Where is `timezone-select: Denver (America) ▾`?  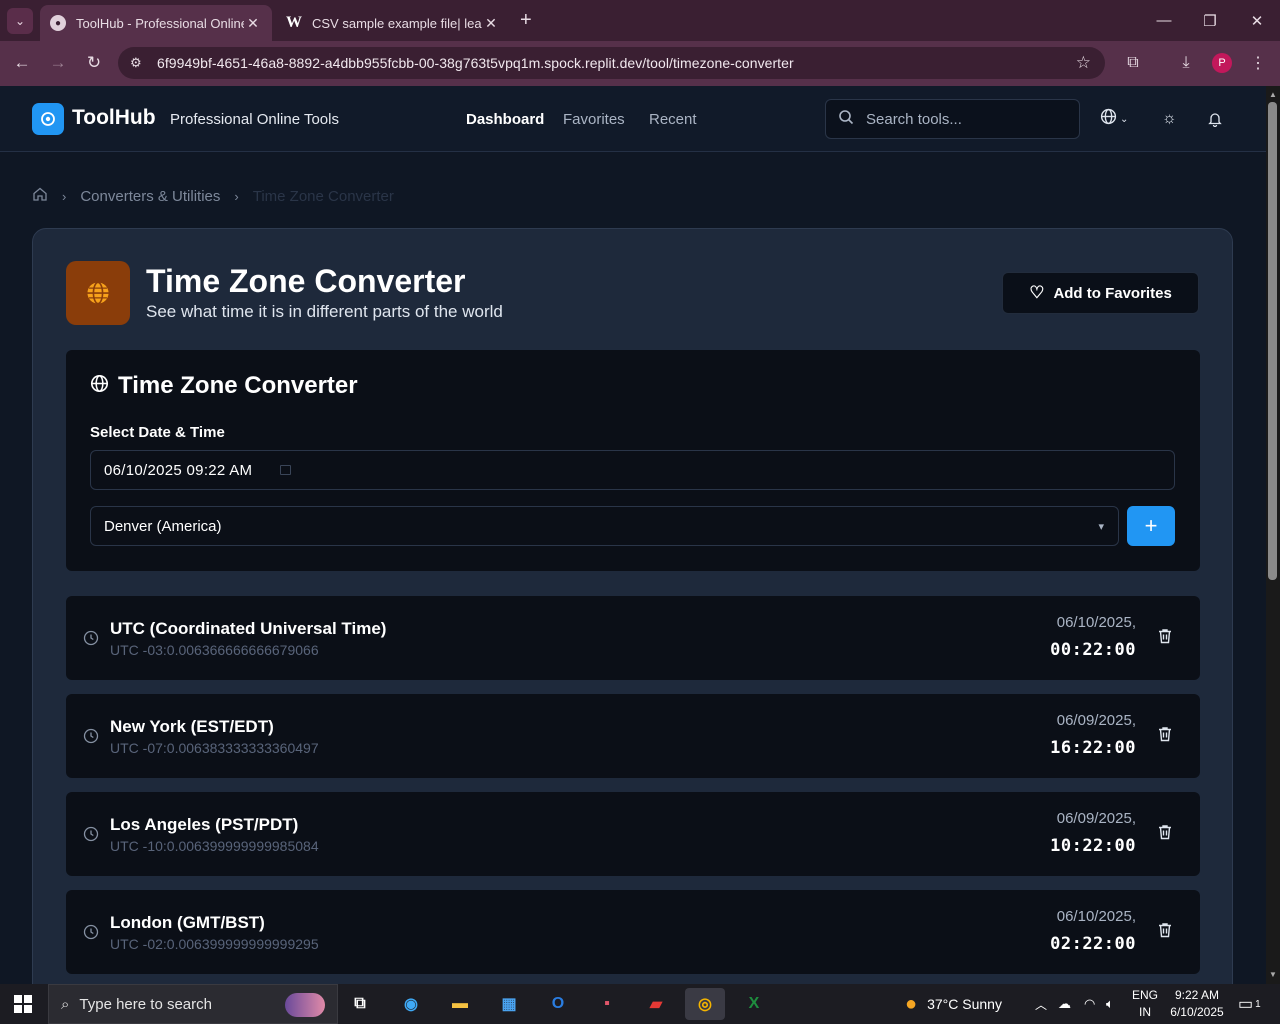 timezone-select: Denver (America) ▾ is located at coordinates (604, 526).